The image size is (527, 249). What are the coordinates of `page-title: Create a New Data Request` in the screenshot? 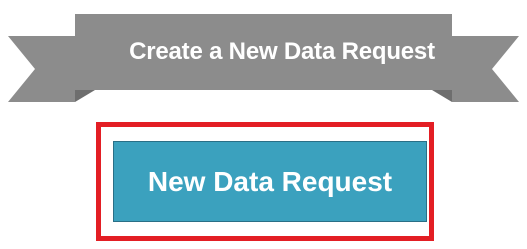 It's located at (282, 51).